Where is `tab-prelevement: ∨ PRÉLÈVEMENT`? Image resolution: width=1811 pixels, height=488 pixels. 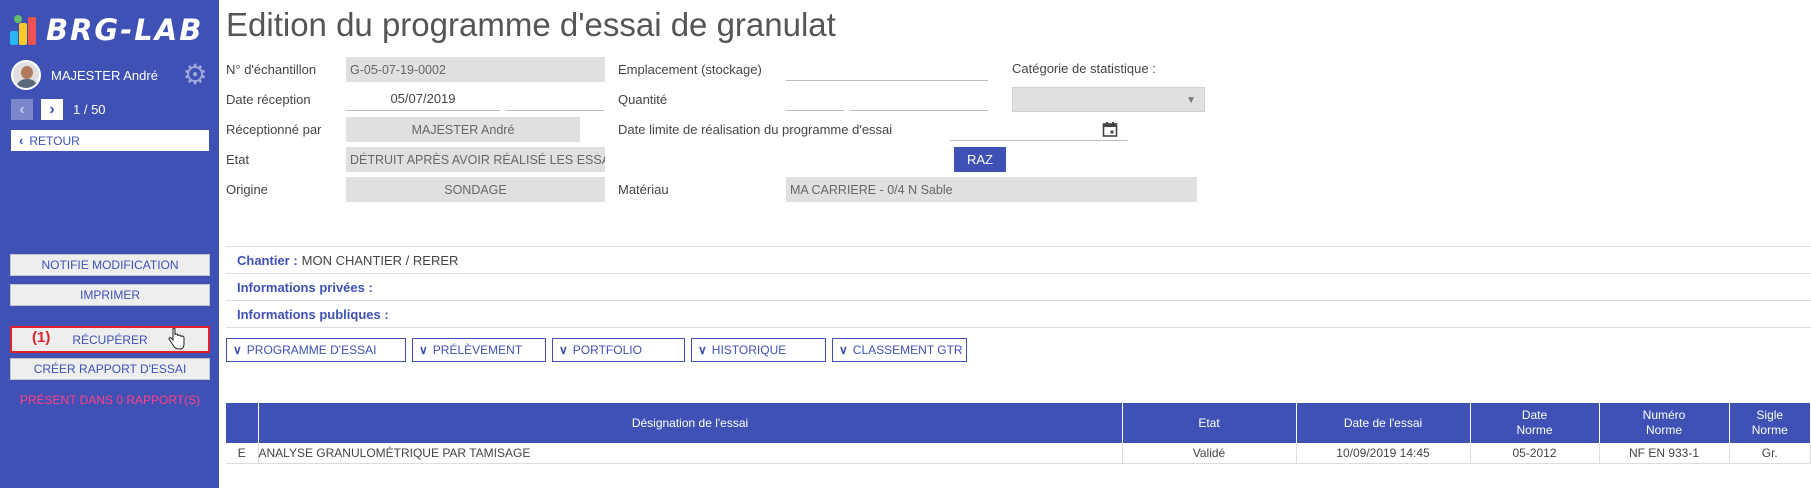
tab-prelevement: ∨ PRÉLÈVEMENT is located at coordinates (479, 350).